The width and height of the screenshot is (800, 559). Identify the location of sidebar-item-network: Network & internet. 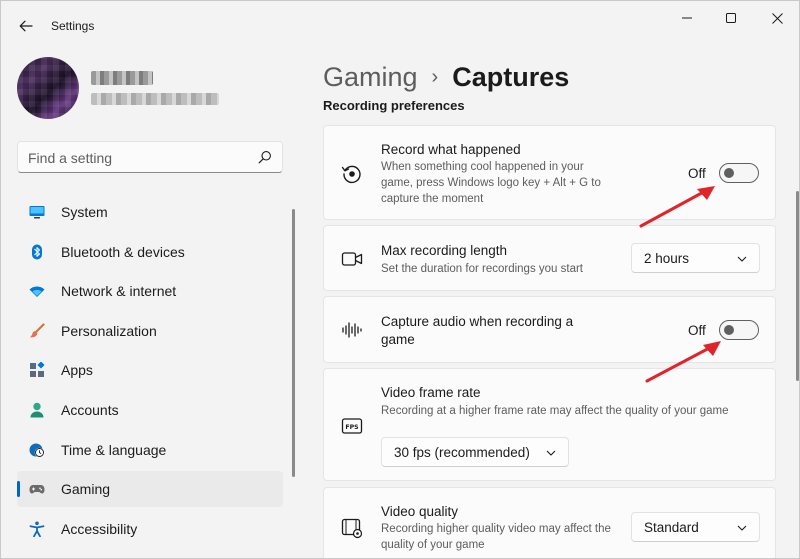
(150, 291).